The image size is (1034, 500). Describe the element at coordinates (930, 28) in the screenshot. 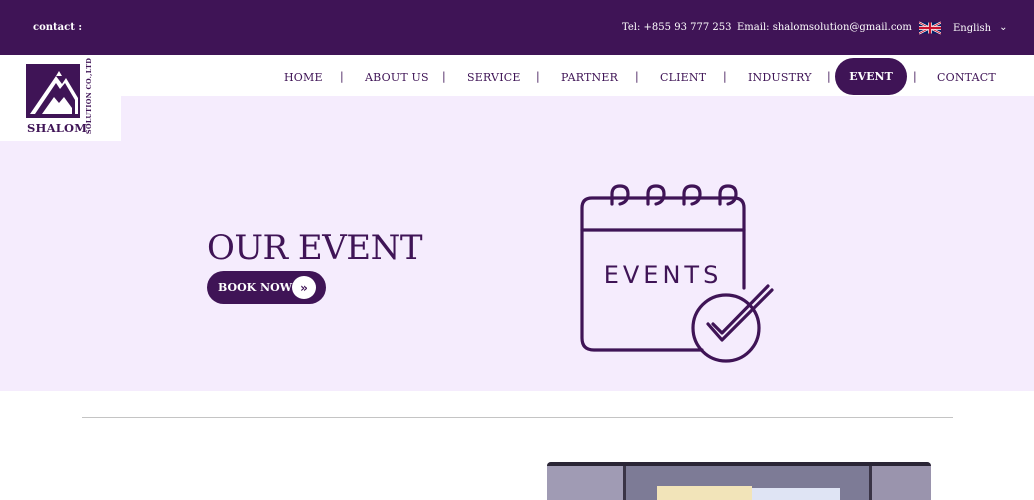

I see `uk-flag-icon` at that location.